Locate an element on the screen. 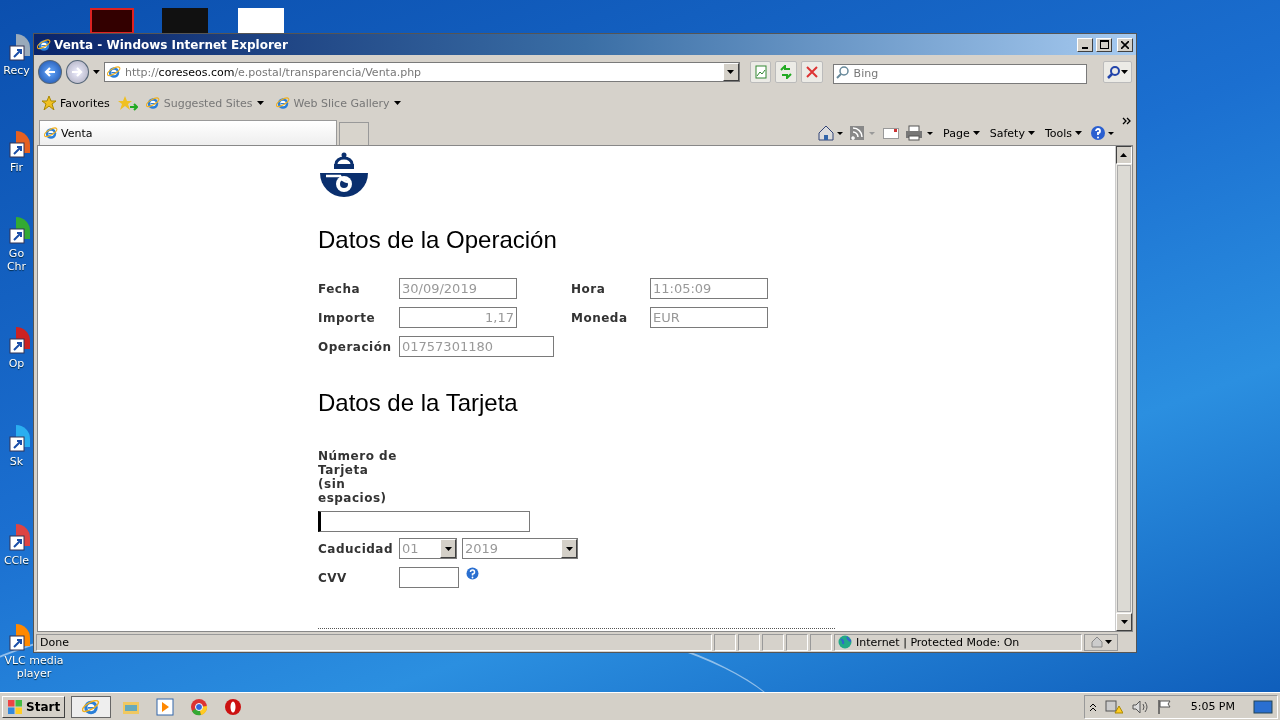 This screenshot has width=1280, height=720. field-label: Caducidad is located at coordinates (356, 548).